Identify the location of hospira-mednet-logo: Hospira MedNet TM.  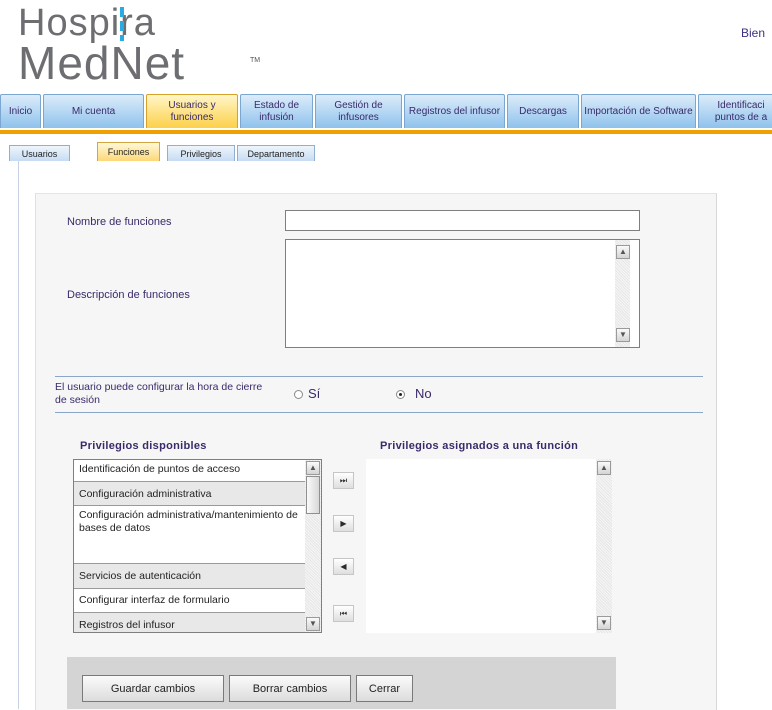
(139, 46).